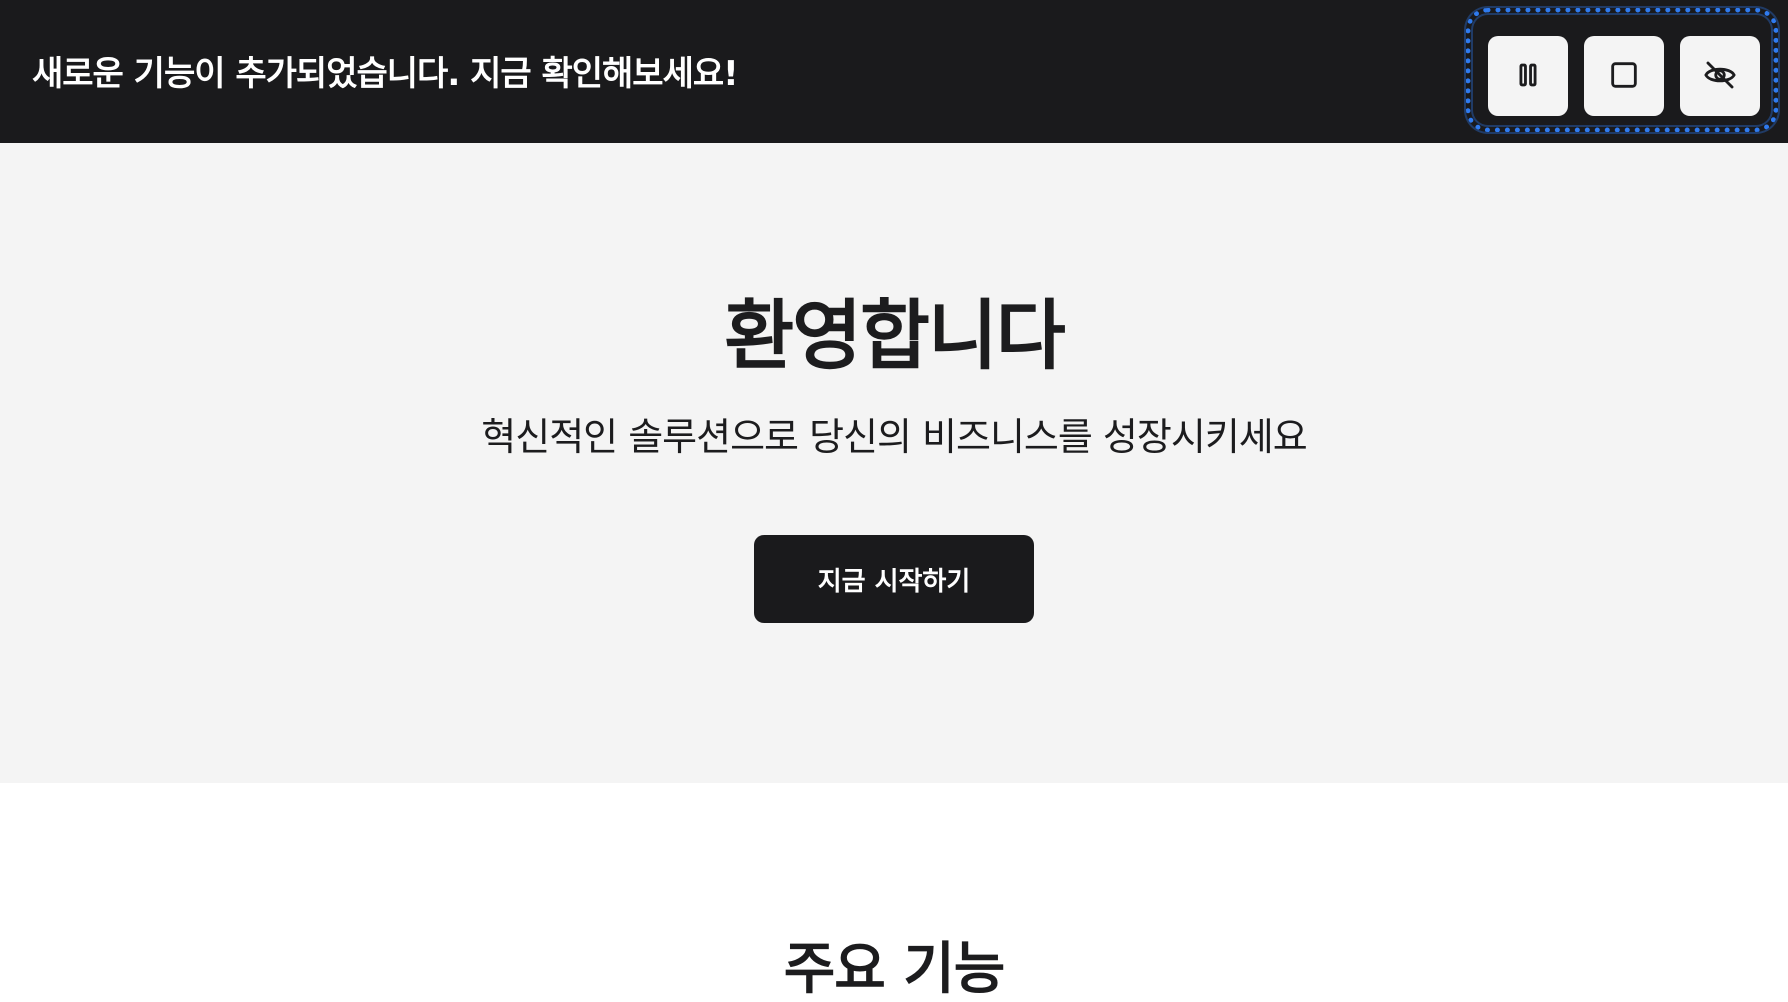 This screenshot has width=1788, height=1002. I want to click on announcement-banner: 새로운 기능이 추가되었습니다. 지금 확인해보세요!, so click(894, 71).